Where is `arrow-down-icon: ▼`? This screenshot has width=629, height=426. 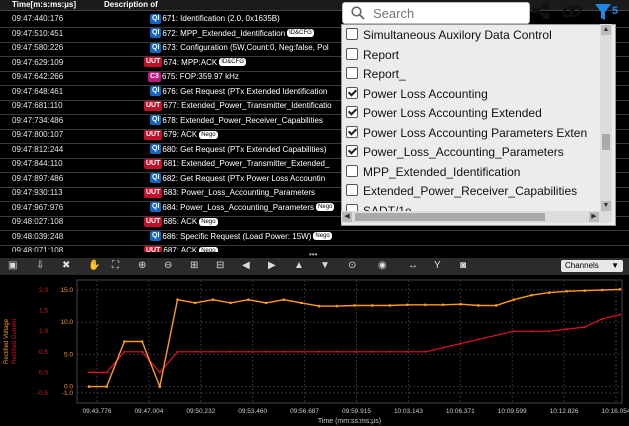
arrow-down-icon: ▼ is located at coordinates (325, 266).